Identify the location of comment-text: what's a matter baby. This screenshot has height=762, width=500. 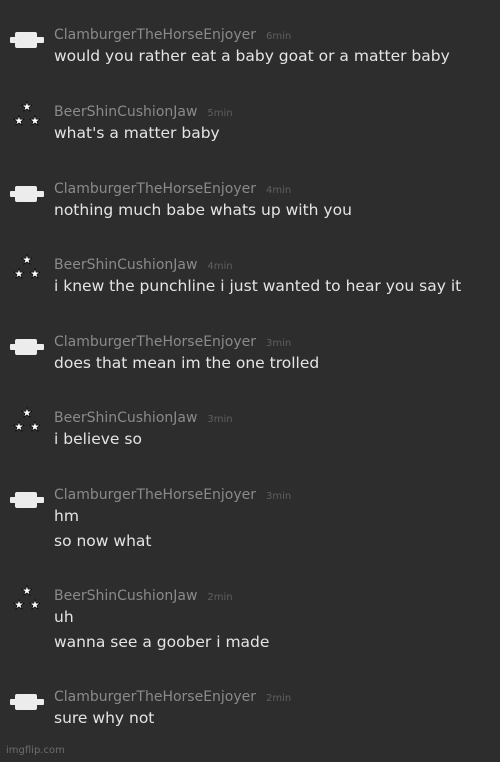
(137, 133).